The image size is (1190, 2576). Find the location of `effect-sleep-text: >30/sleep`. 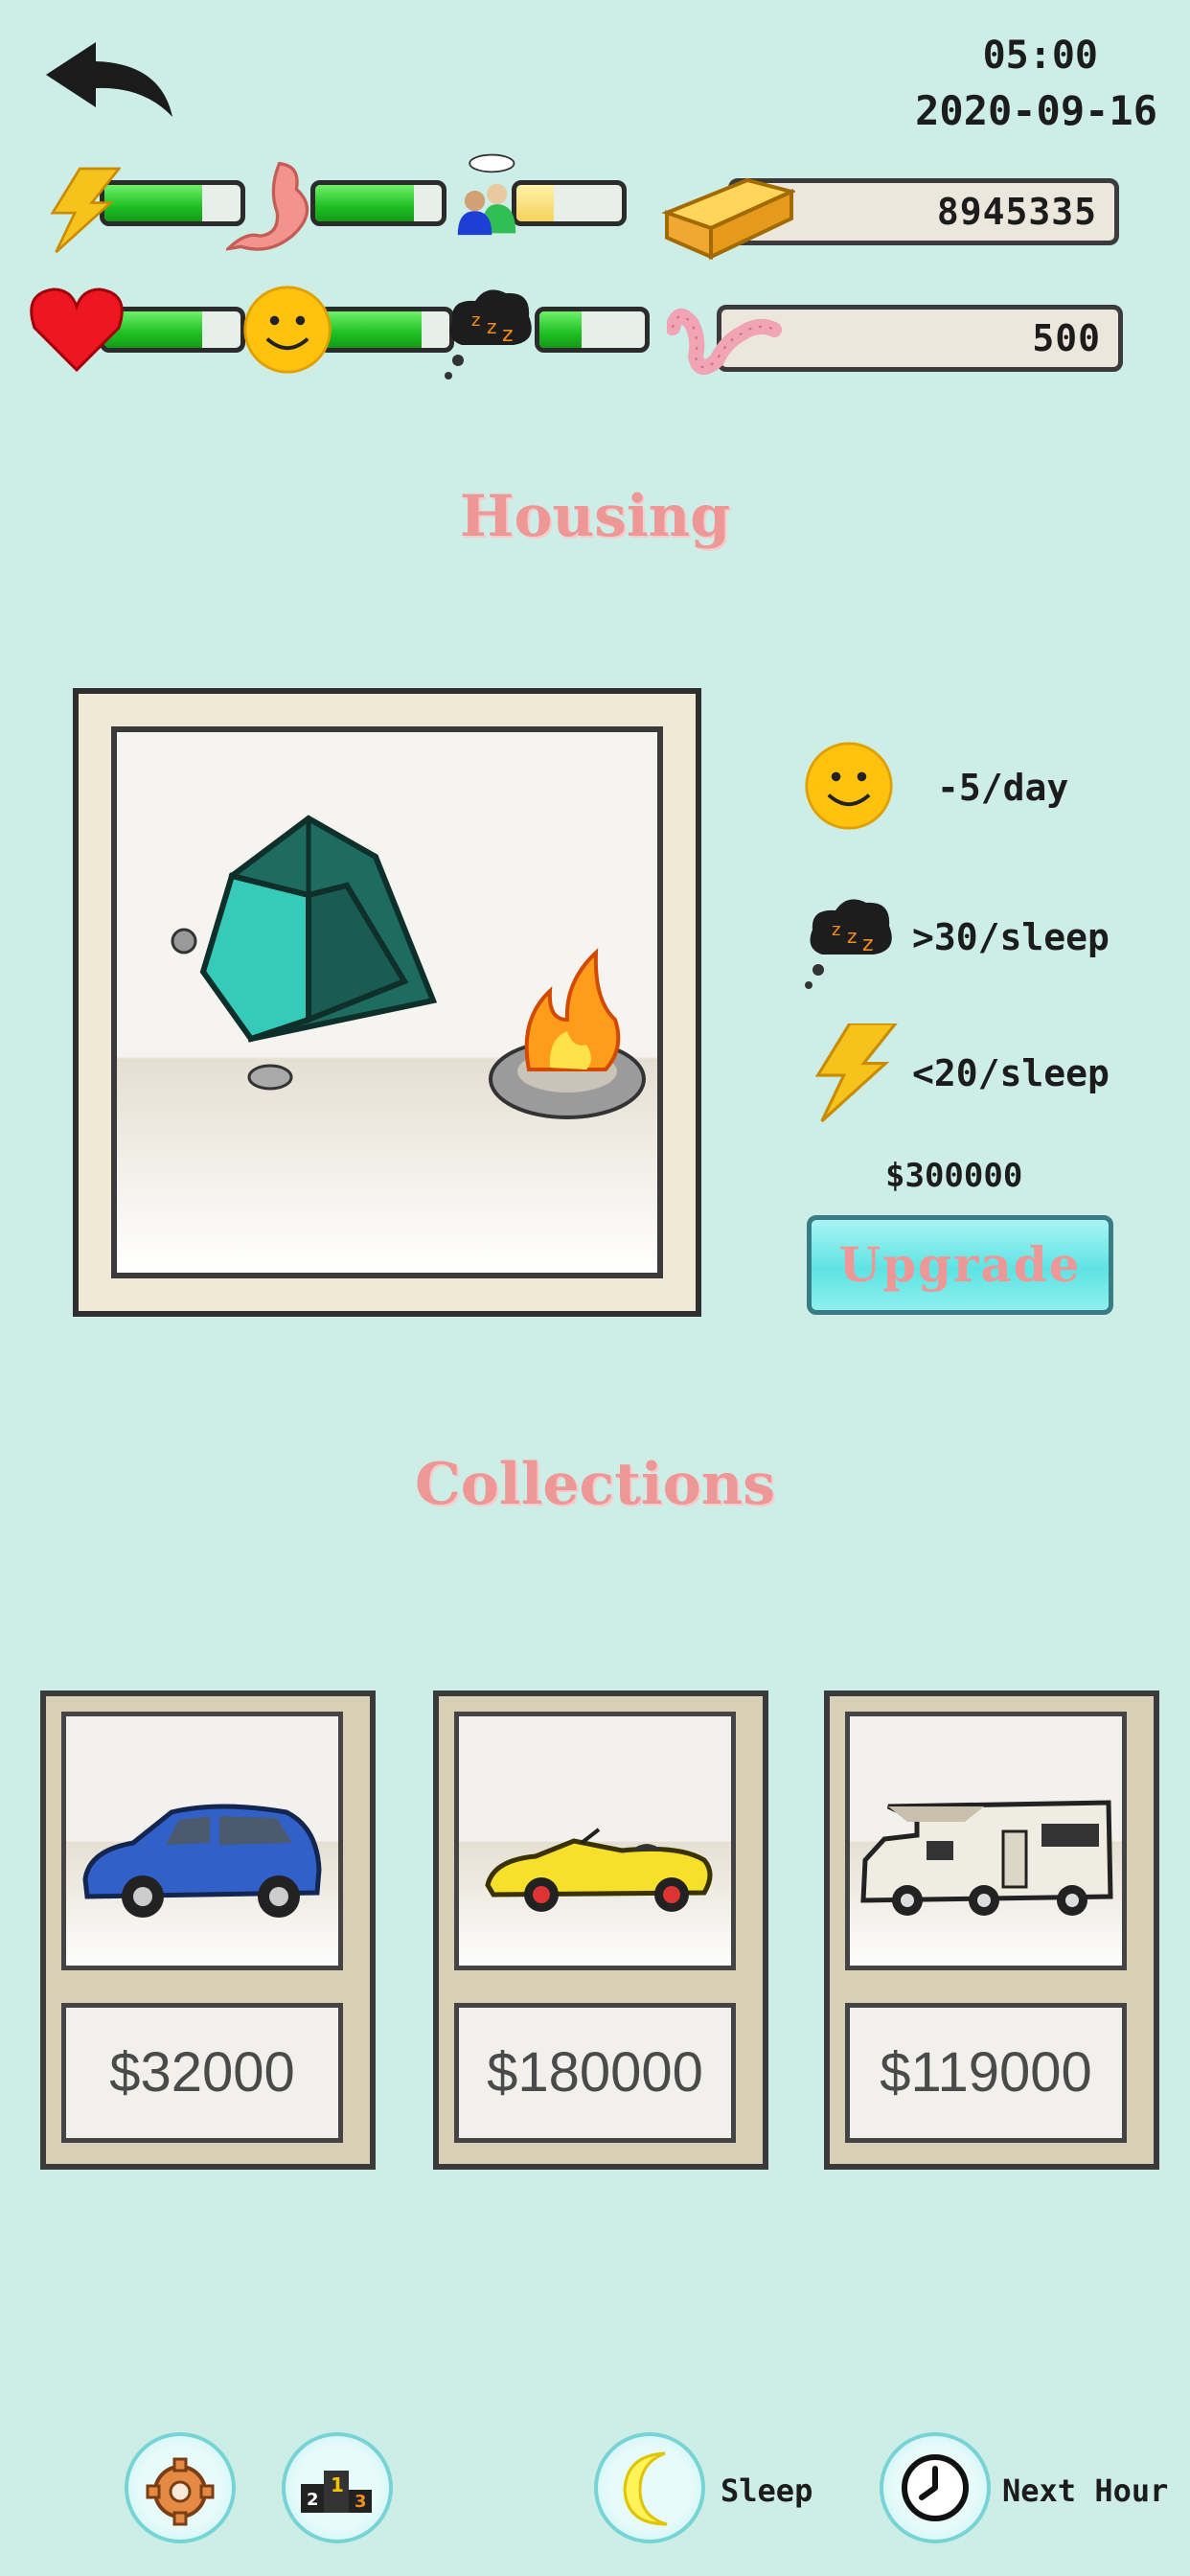

effect-sleep-text: >30/sleep is located at coordinates (1011, 937).